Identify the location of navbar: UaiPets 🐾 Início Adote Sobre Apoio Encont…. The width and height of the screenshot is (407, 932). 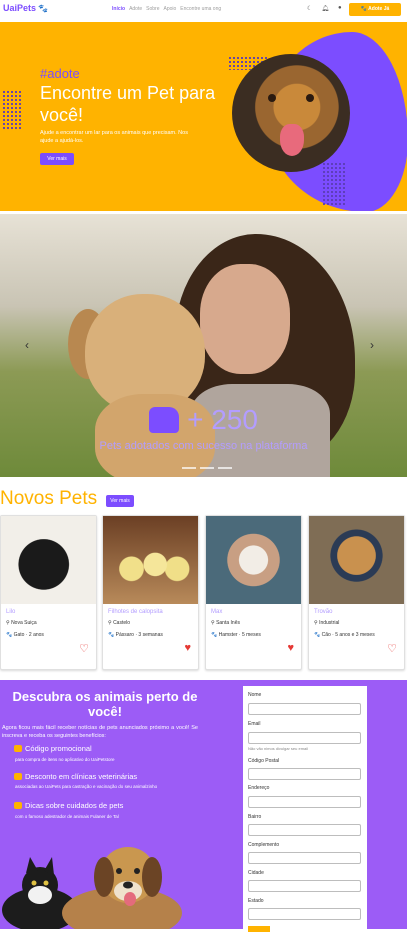
(203, 10).